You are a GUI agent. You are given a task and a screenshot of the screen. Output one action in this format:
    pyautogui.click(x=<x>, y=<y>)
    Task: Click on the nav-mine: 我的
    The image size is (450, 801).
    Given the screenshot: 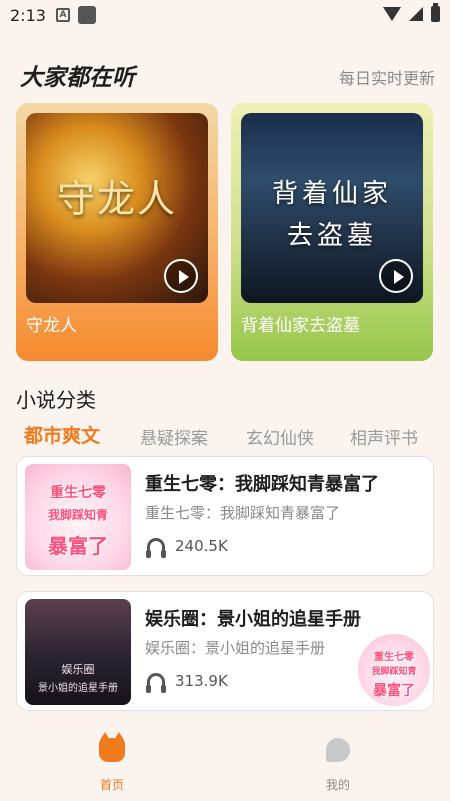 What is the action you would take?
    pyautogui.click(x=338, y=765)
    